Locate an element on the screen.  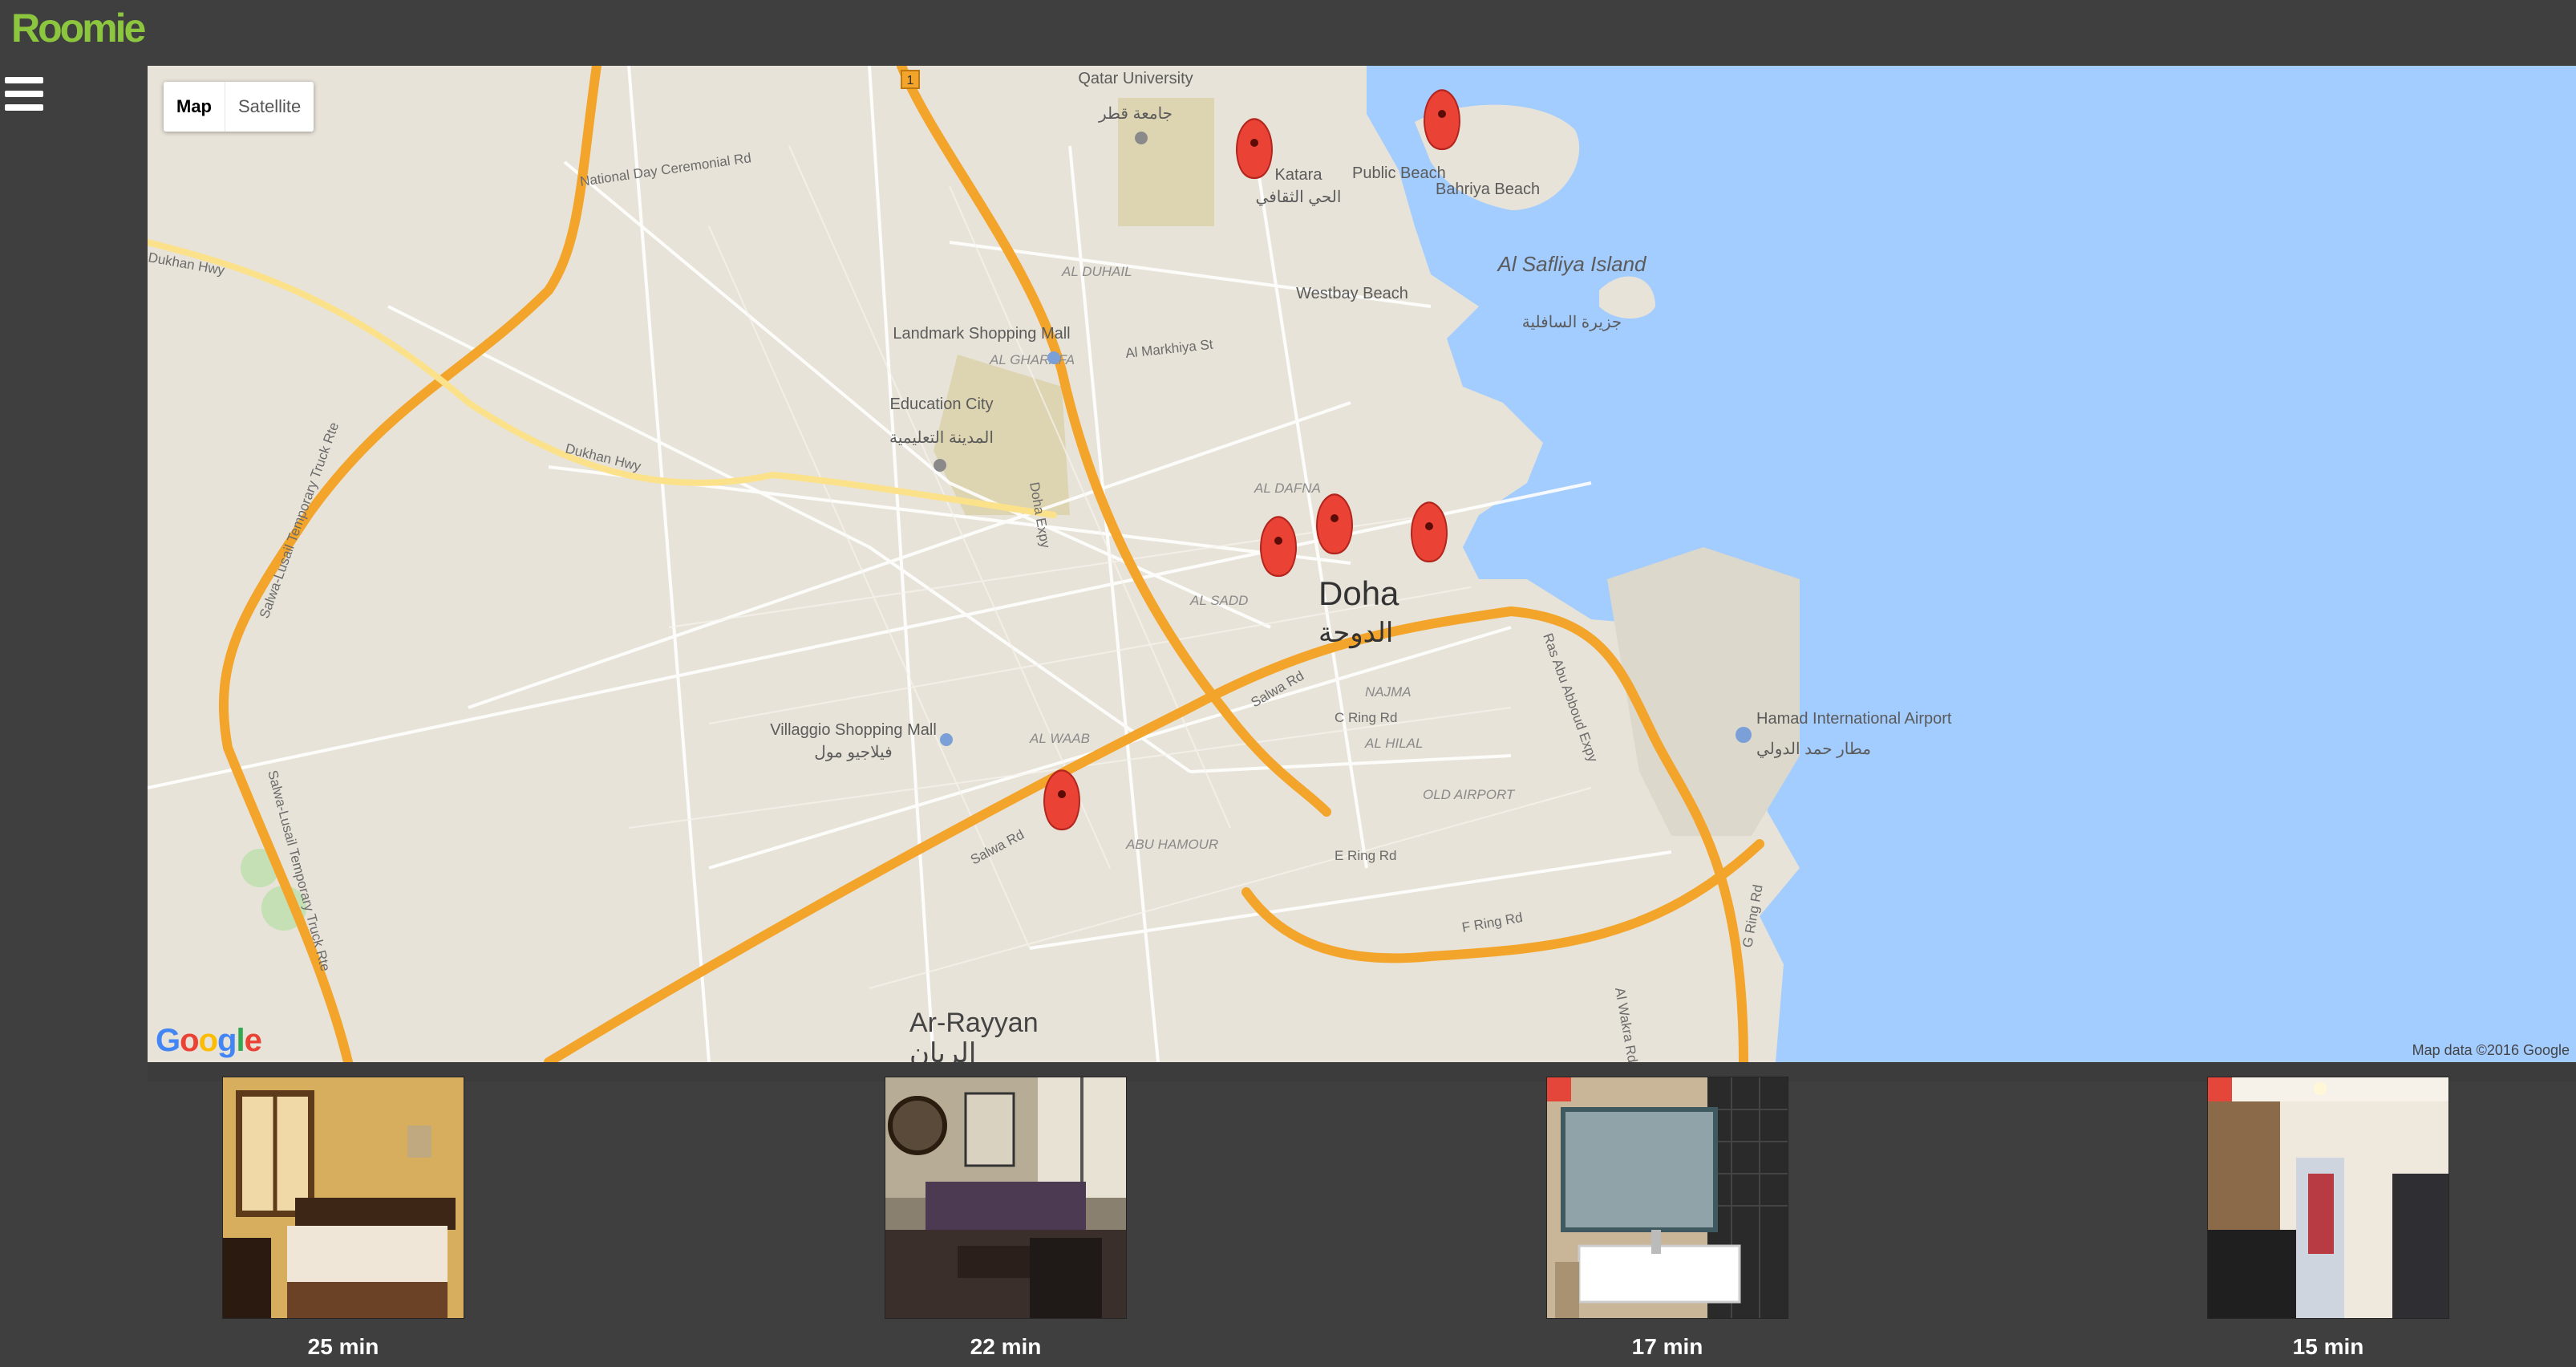
label-villaggio: Villaggio Shopping Mall is located at coordinates (853, 730).